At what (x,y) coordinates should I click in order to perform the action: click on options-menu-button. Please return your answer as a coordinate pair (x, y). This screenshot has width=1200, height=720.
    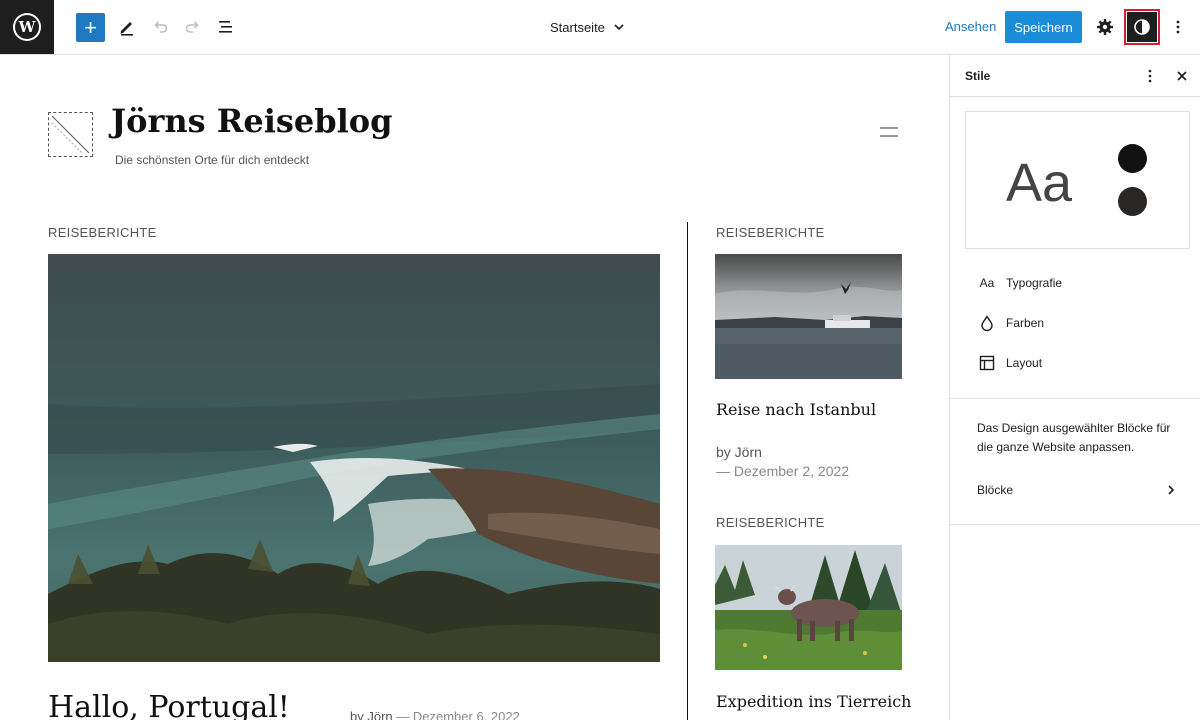
    Looking at the image, I should click on (1178, 27).